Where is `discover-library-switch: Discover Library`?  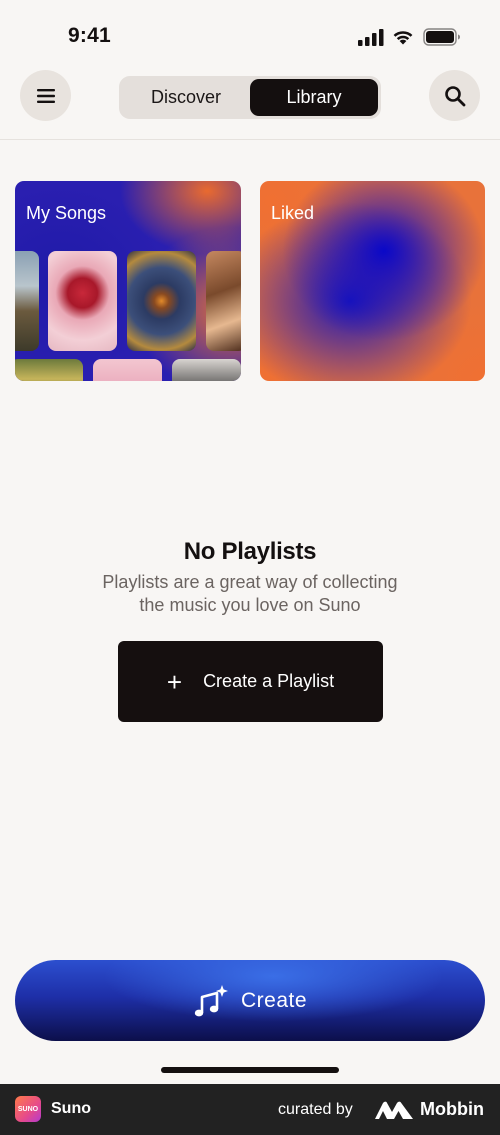 discover-library-switch: Discover Library is located at coordinates (250, 97).